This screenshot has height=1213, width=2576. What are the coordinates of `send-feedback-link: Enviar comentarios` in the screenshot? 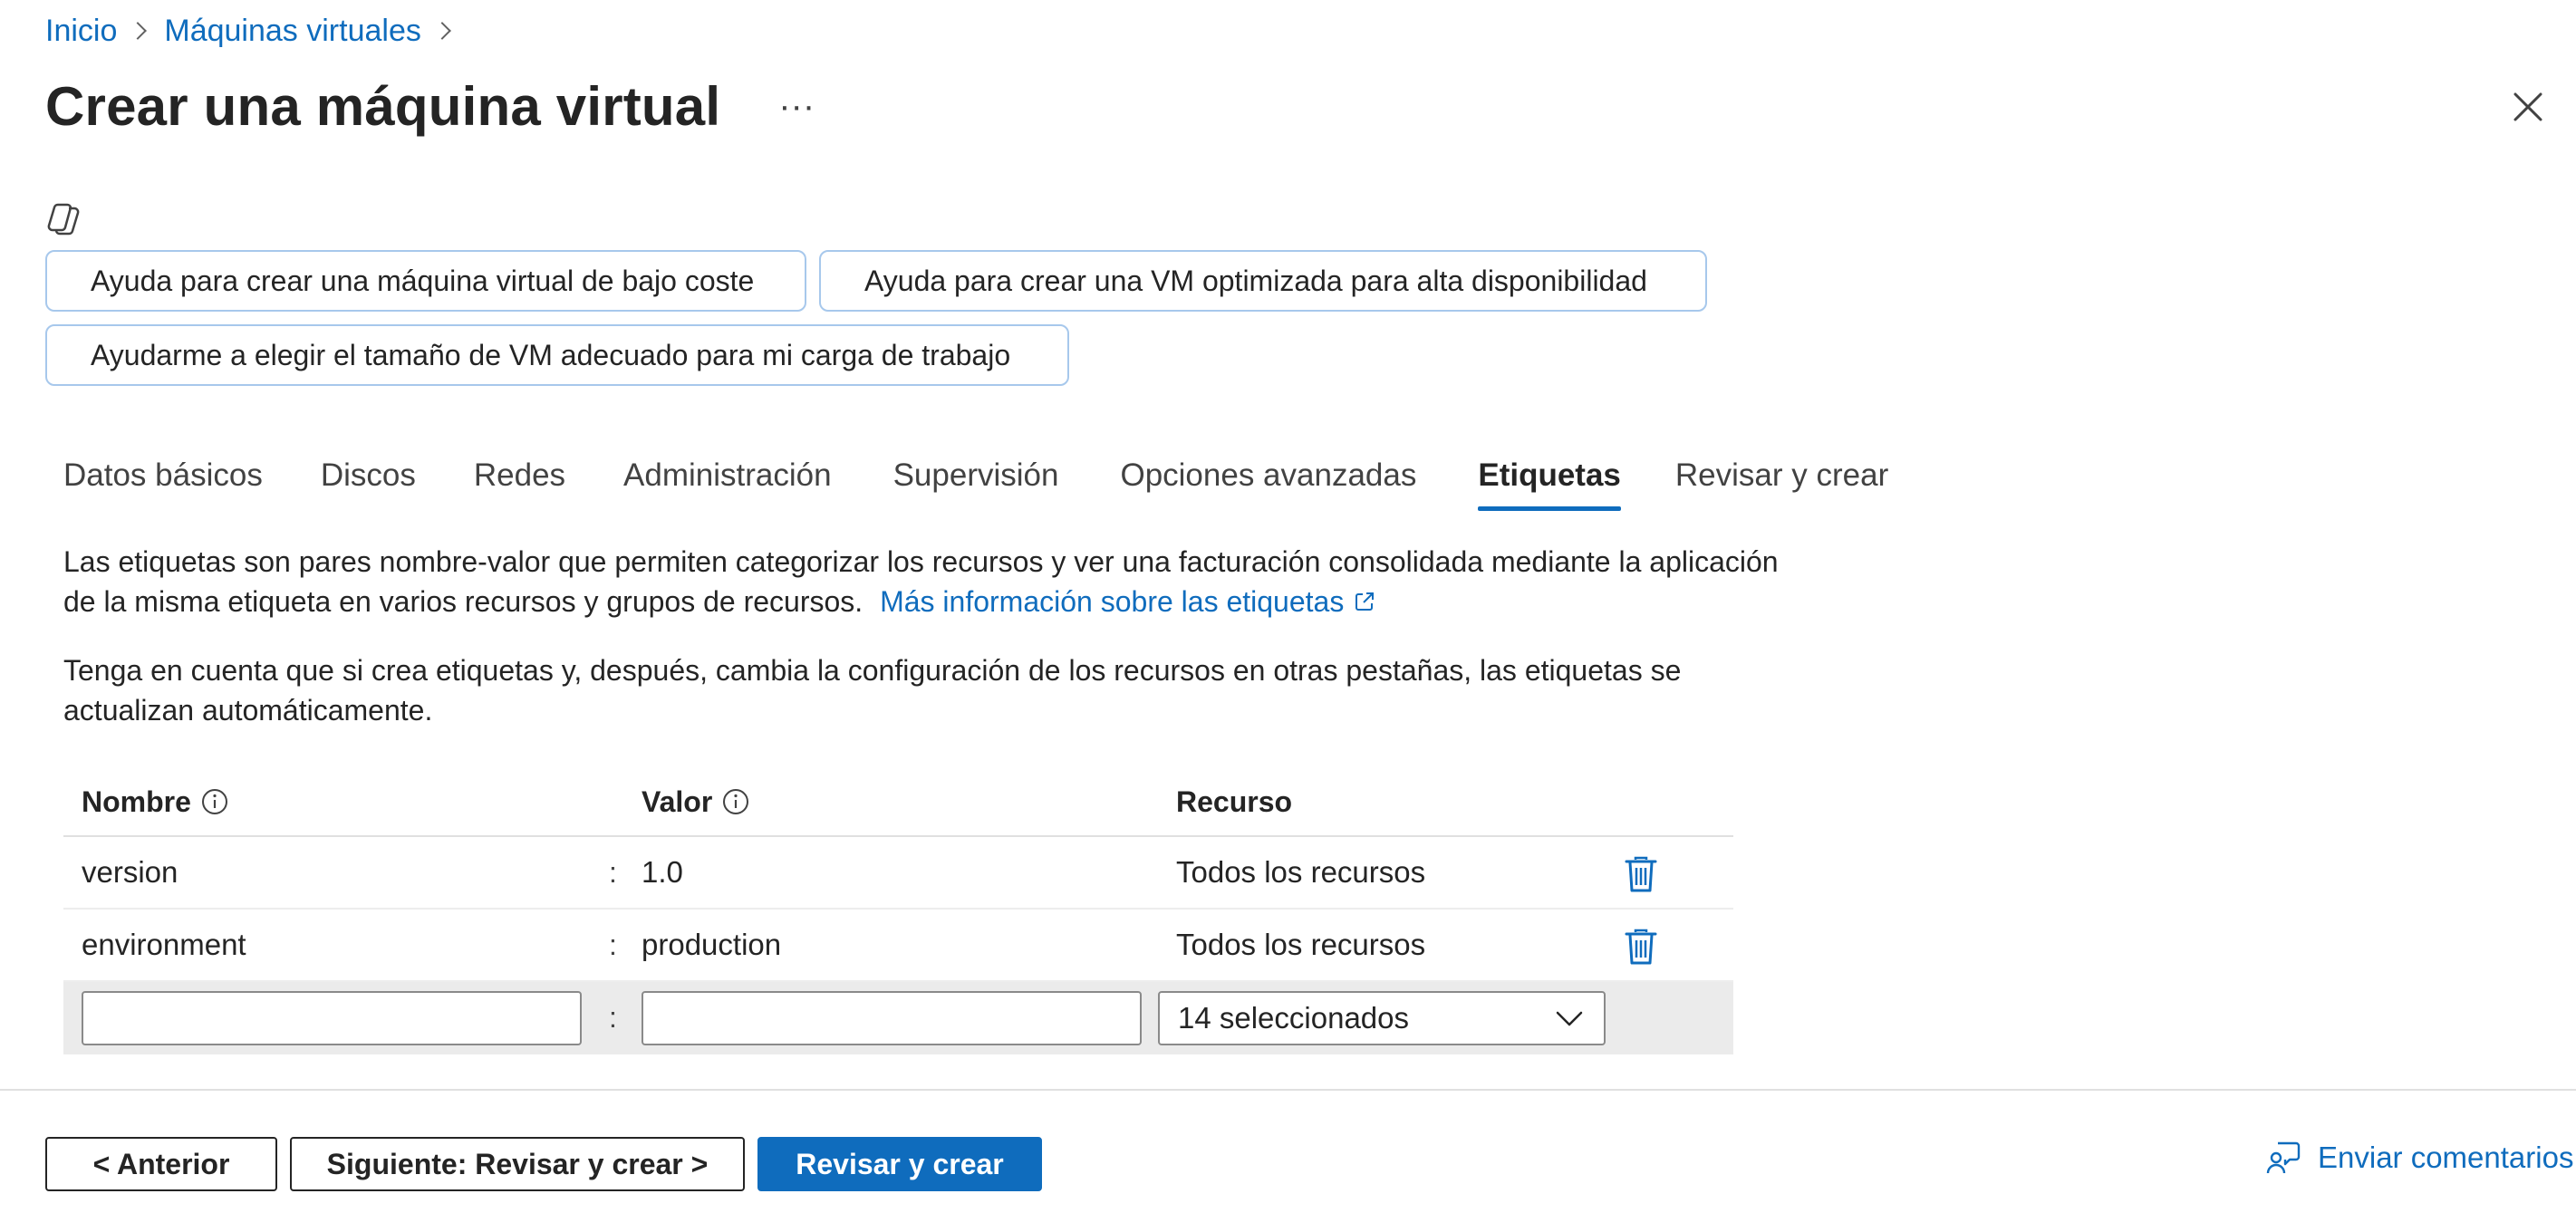 It's located at (2419, 1157).